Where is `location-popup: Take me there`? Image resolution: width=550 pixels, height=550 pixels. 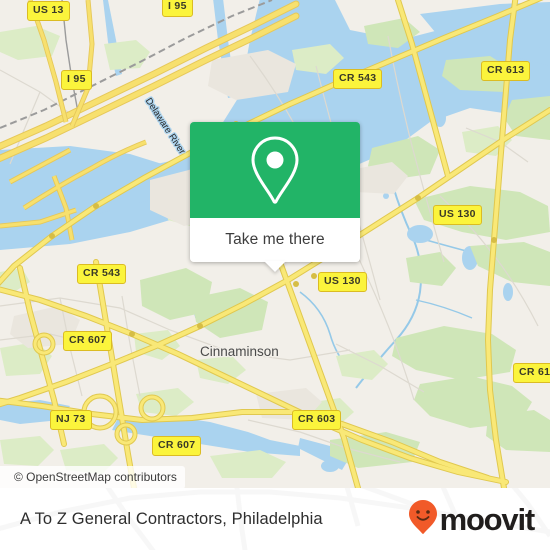
location-popup: Take me there is located at coordinates (275, 197).